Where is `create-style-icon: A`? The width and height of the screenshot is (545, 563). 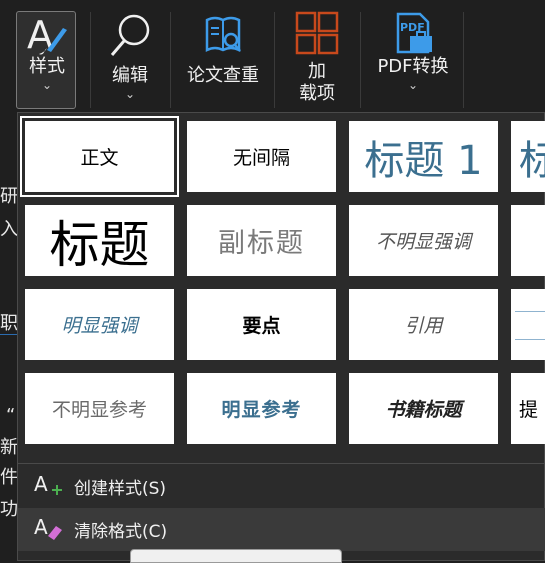
create-style-icon: A is located at coordinates (49, 486).